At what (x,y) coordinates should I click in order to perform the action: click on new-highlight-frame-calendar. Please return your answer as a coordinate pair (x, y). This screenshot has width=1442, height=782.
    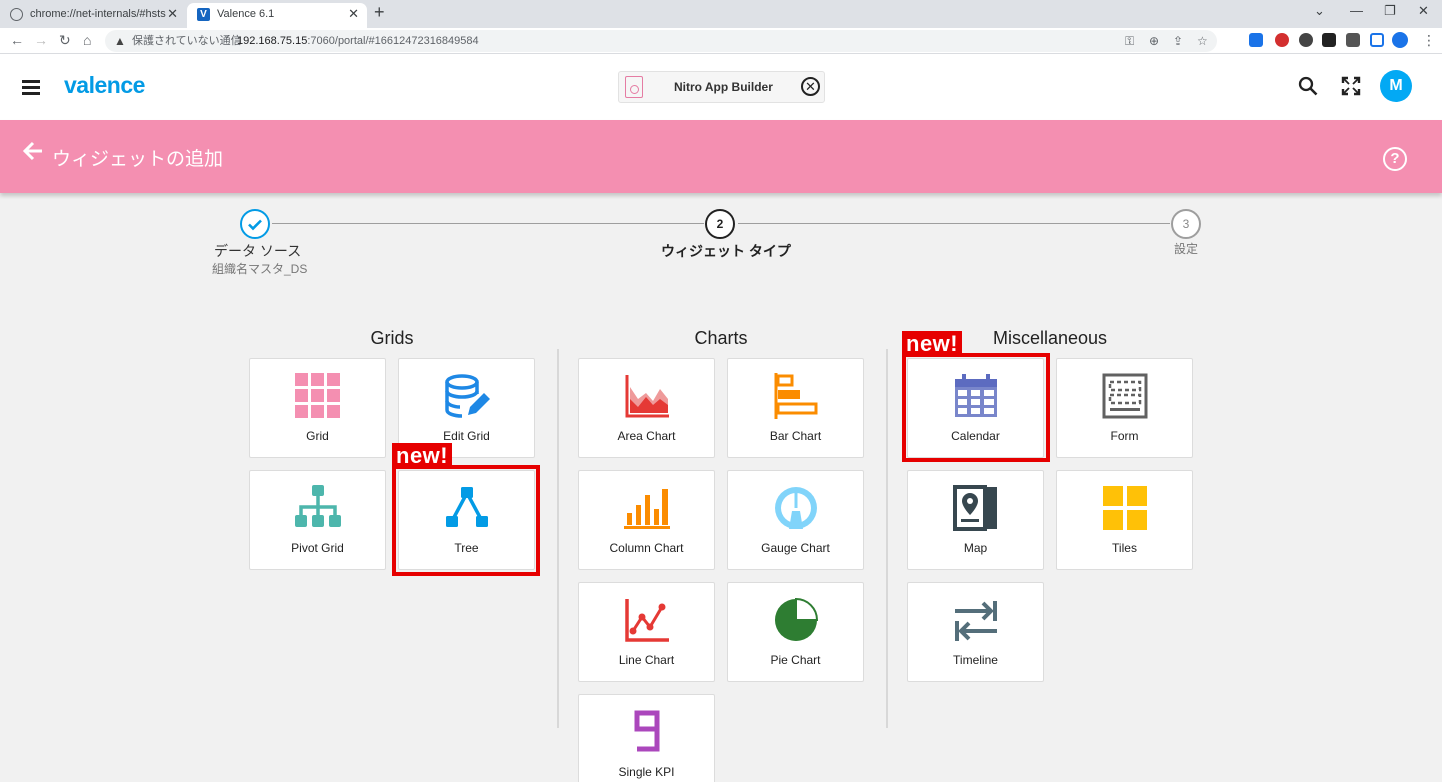
    Looking at the image, I should click on (976, 407).